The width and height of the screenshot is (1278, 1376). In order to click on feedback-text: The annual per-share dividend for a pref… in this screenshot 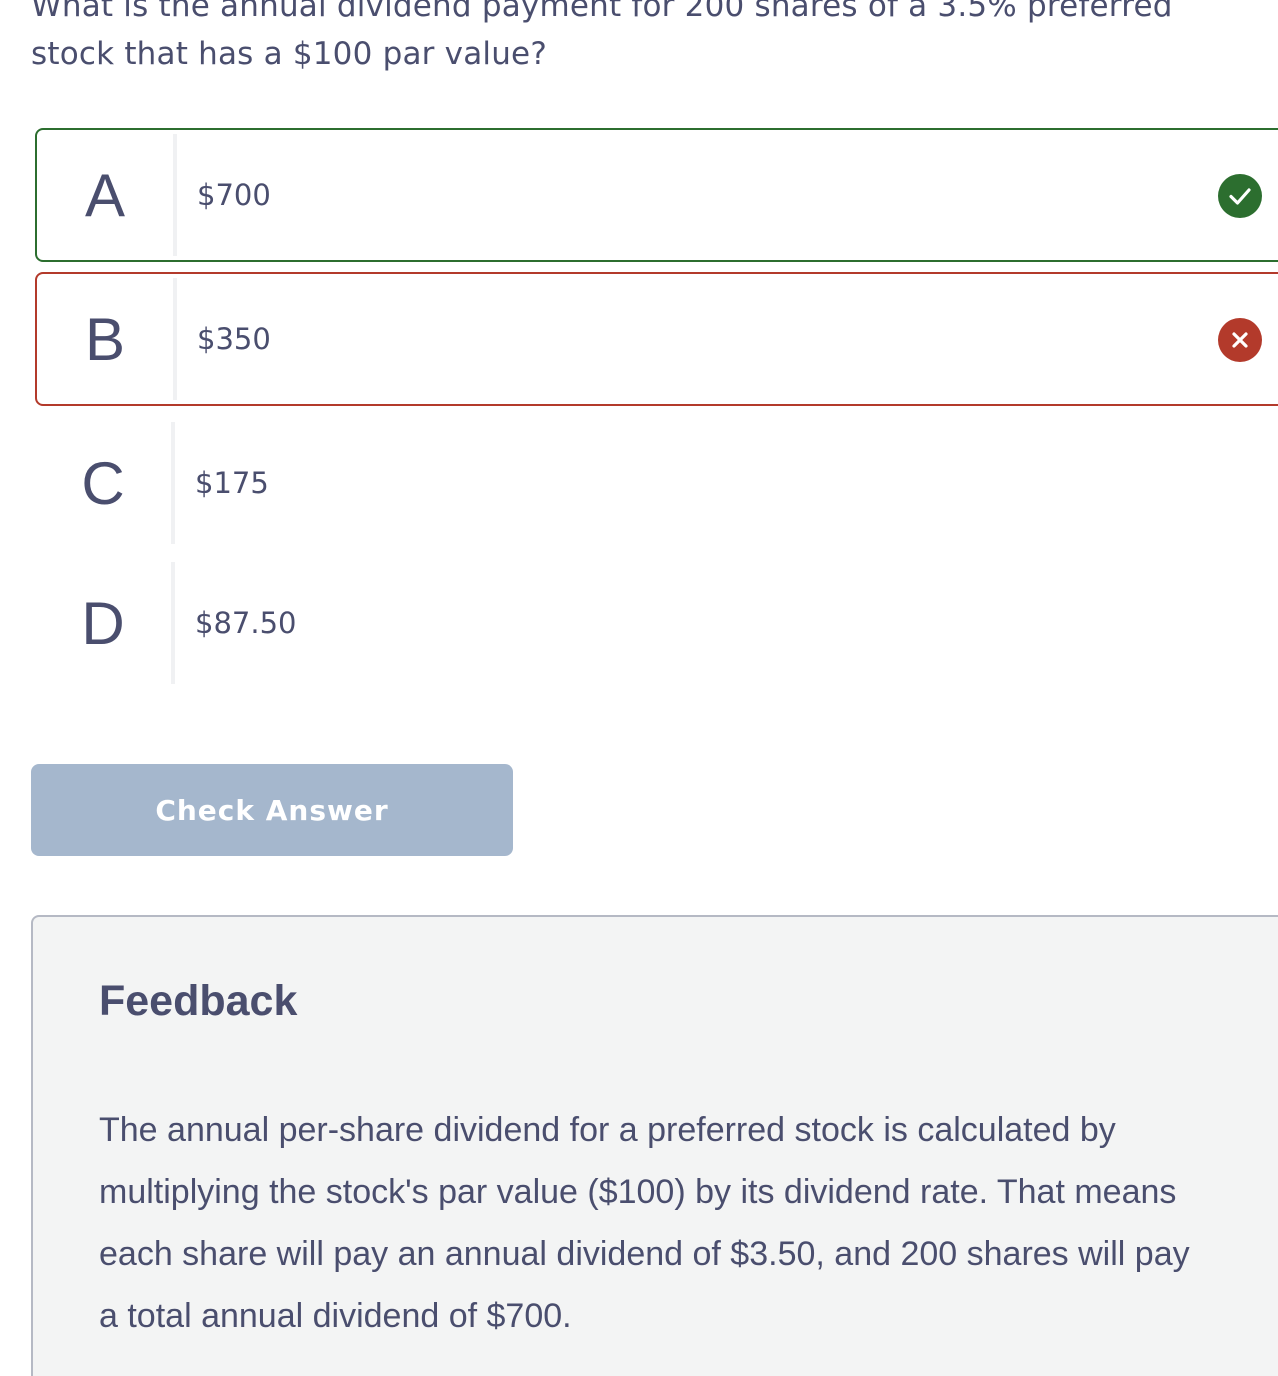, I will do `click(644, 1223)`.